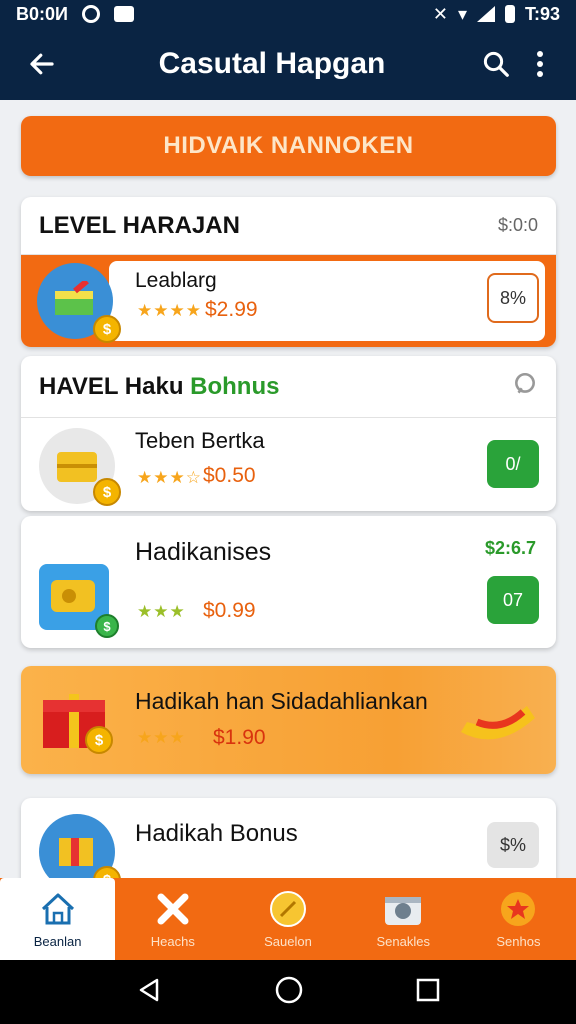 The width and height of the screenshot is (576, 1024). Describe the element at coordinates (288, 14) in the screenshot. I see `status-bar: B0:0И ✕ ▾ T:93` at that location.